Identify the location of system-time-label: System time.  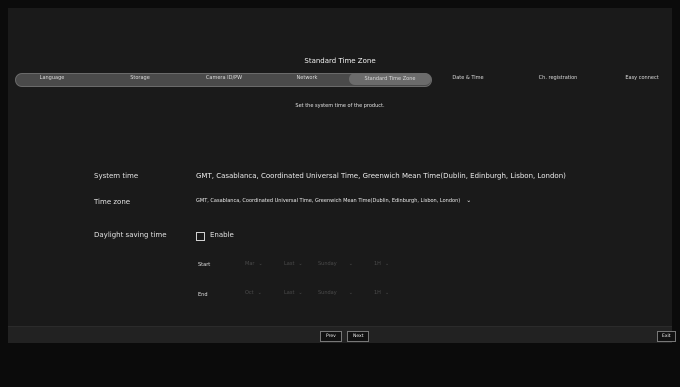
(116, 176).